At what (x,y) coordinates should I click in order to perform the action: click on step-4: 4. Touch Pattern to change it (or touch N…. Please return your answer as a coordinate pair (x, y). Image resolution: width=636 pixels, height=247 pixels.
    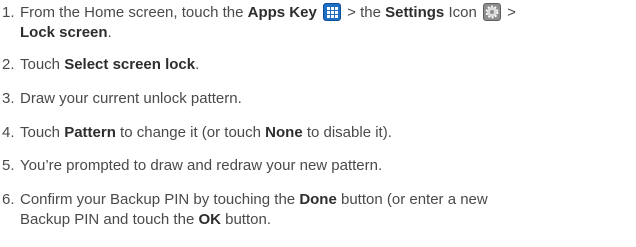
    Looking at the image, I should click on (197, 132).